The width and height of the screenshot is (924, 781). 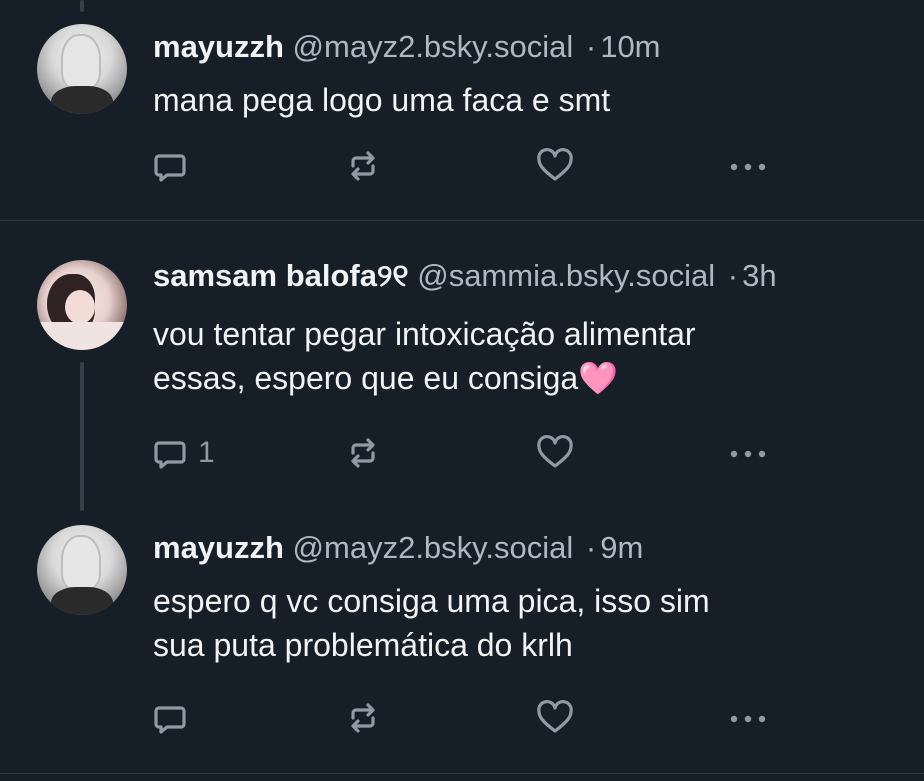 I want to click on timestamp: 9m, so click(x=621, y=547).